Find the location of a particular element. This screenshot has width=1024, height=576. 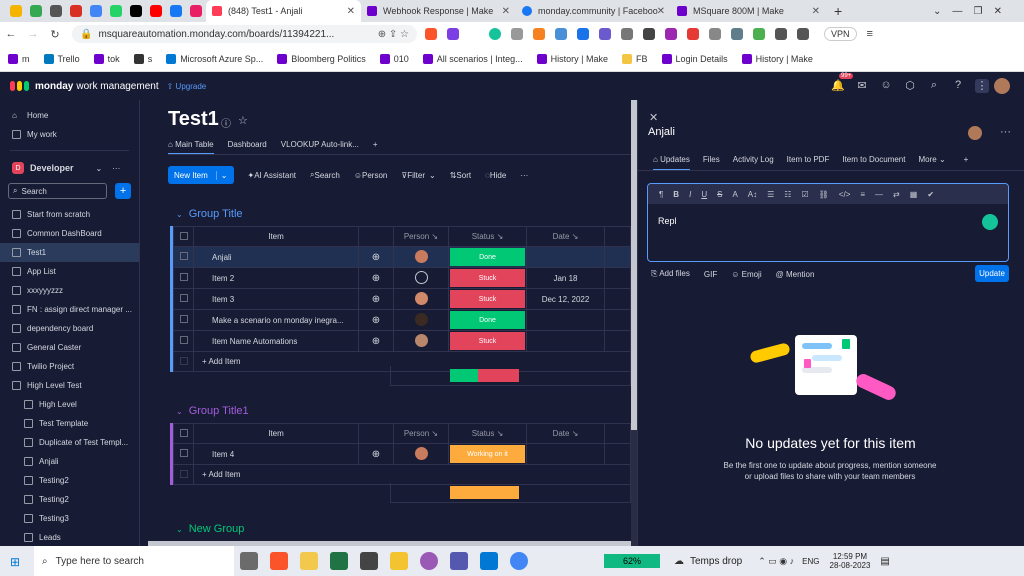

table-row: Item 3 ⊕ Stuck Dec 12, 2022 is located at coordinates (402, 299).